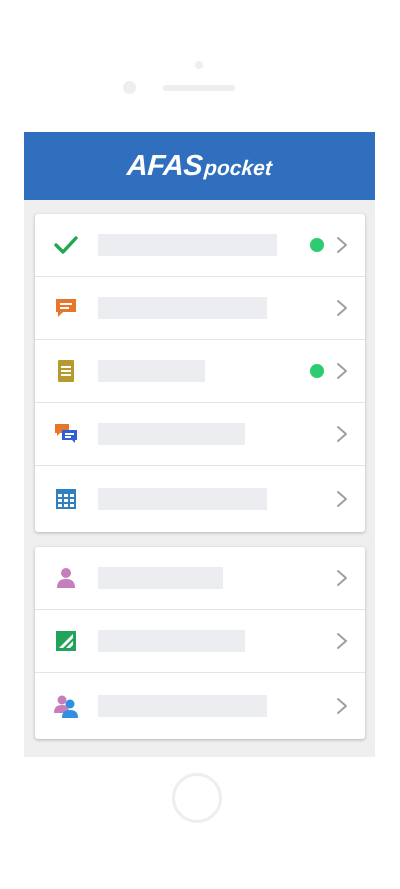 The height and width of the screenshot is (889, 400). What do you see at coordinates (199, 65) in the screenshot?
I see `camera-dot` at bounding box center [199, 65].